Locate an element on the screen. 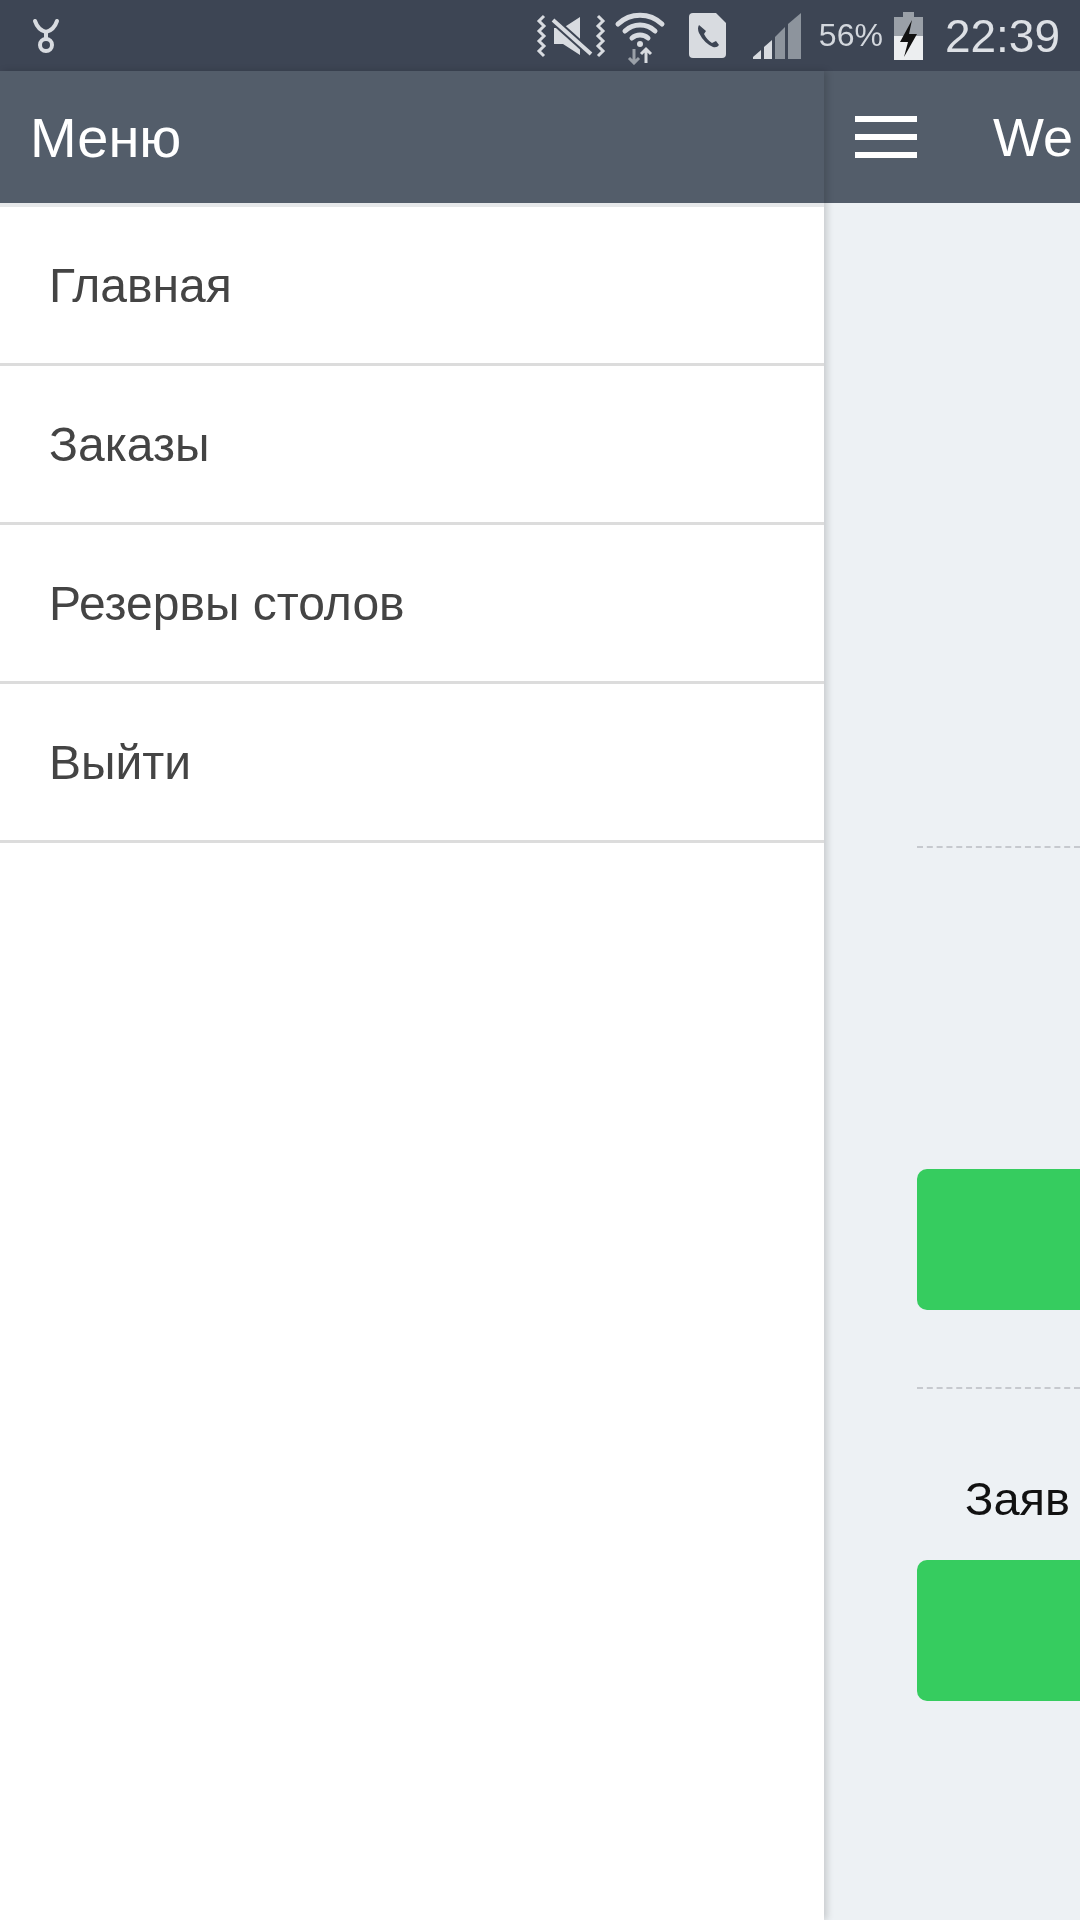 Image resolution: width=1080 pixels, height=1920 pixels. menu-icon is located at coordinates (886, 137).